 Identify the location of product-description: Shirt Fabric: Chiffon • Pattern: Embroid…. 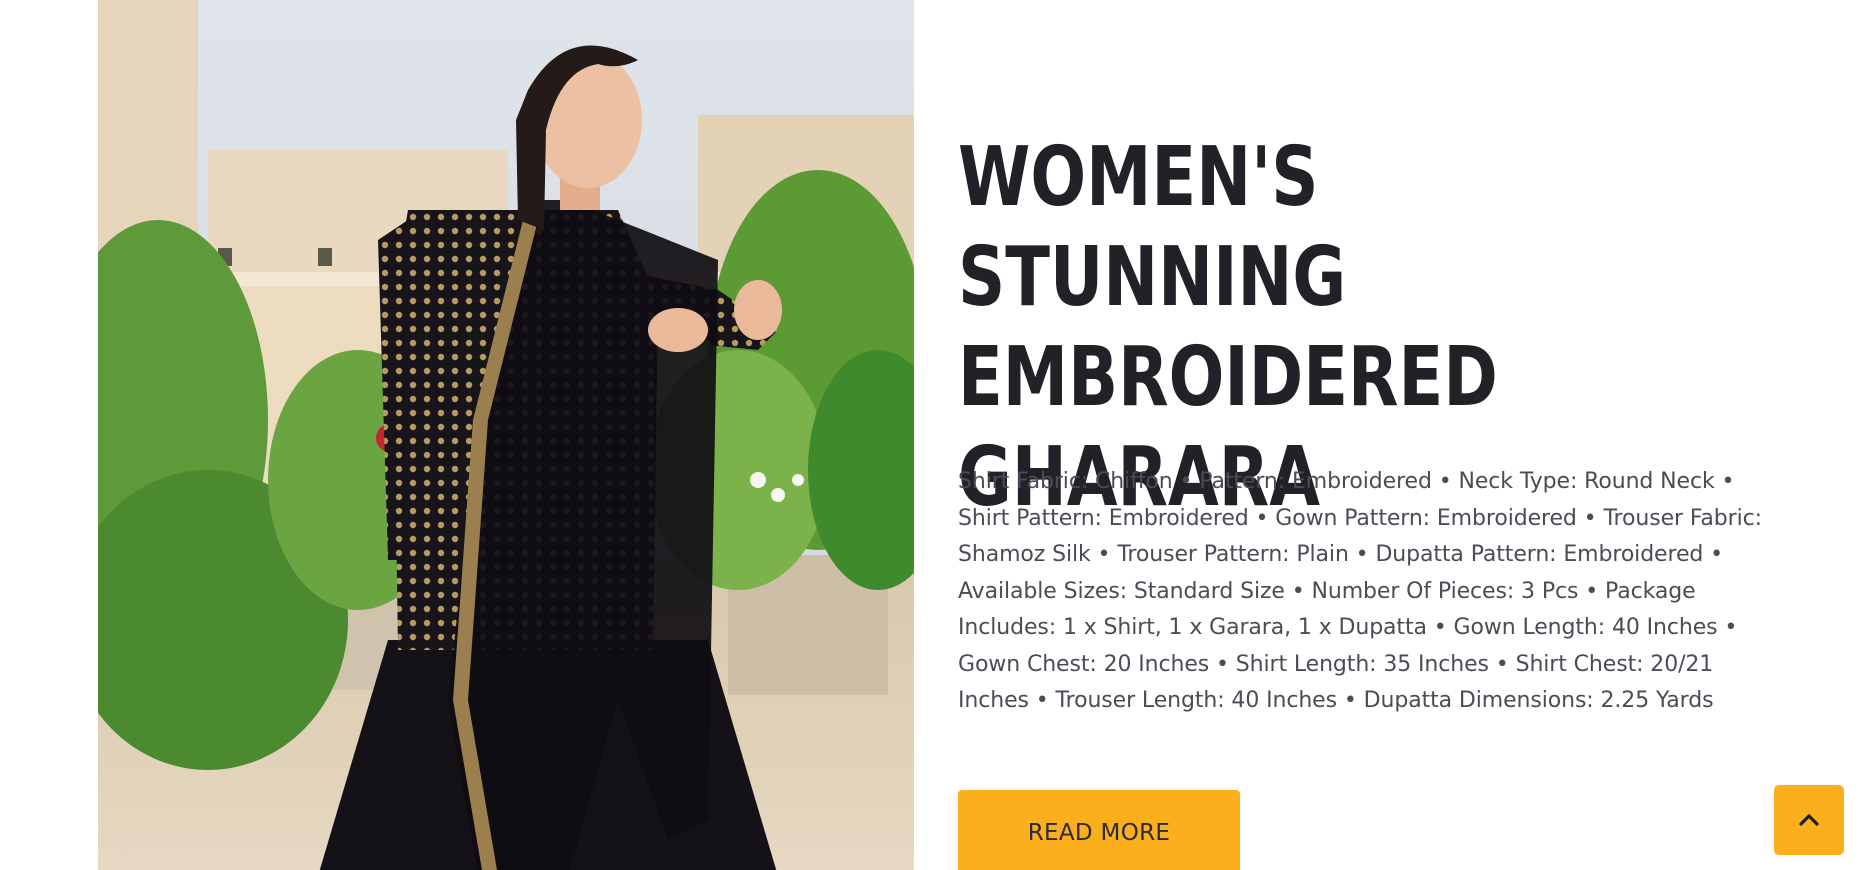
(1360, 591).